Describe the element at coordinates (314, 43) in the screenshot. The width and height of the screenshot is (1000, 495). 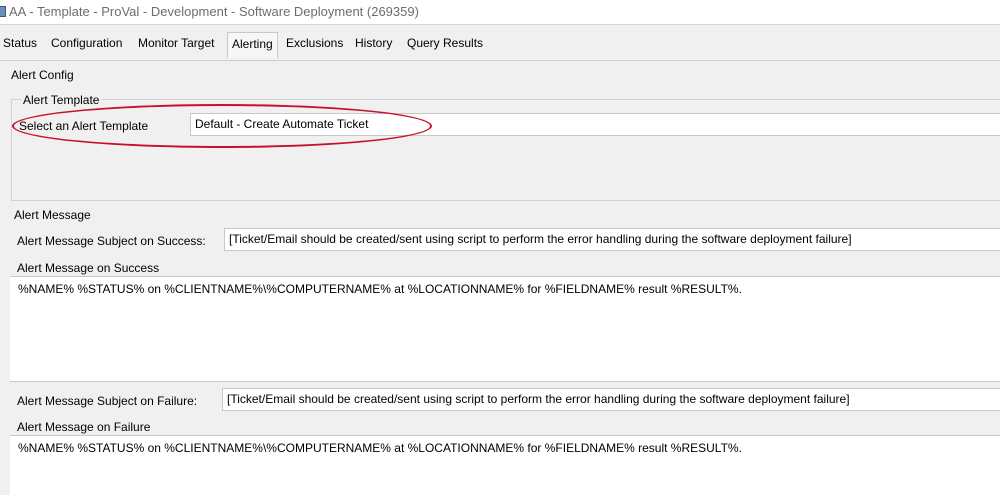
I see `tab-exclusions: Exclusions` at that location.